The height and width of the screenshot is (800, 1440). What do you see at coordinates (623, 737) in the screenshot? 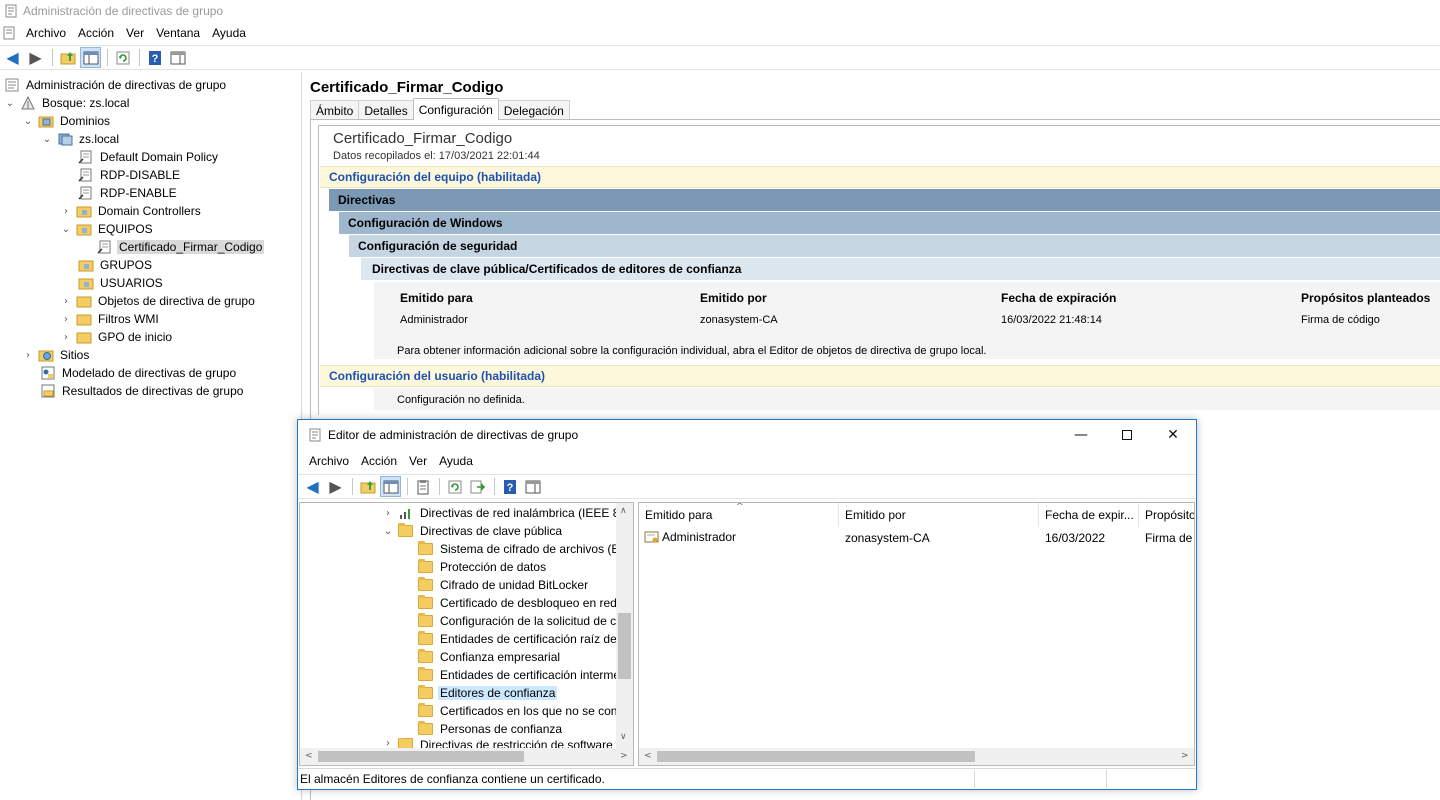
I see `scroll-down-icon: ∨` at bounding box center [623, 737].